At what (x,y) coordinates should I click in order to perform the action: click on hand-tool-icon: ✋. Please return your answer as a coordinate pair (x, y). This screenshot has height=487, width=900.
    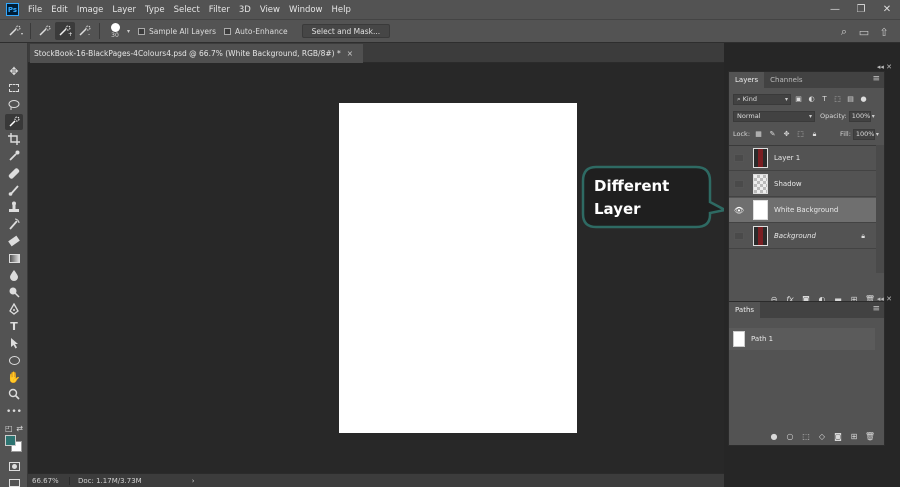
    Looking at the image, I should click on (14, 377).